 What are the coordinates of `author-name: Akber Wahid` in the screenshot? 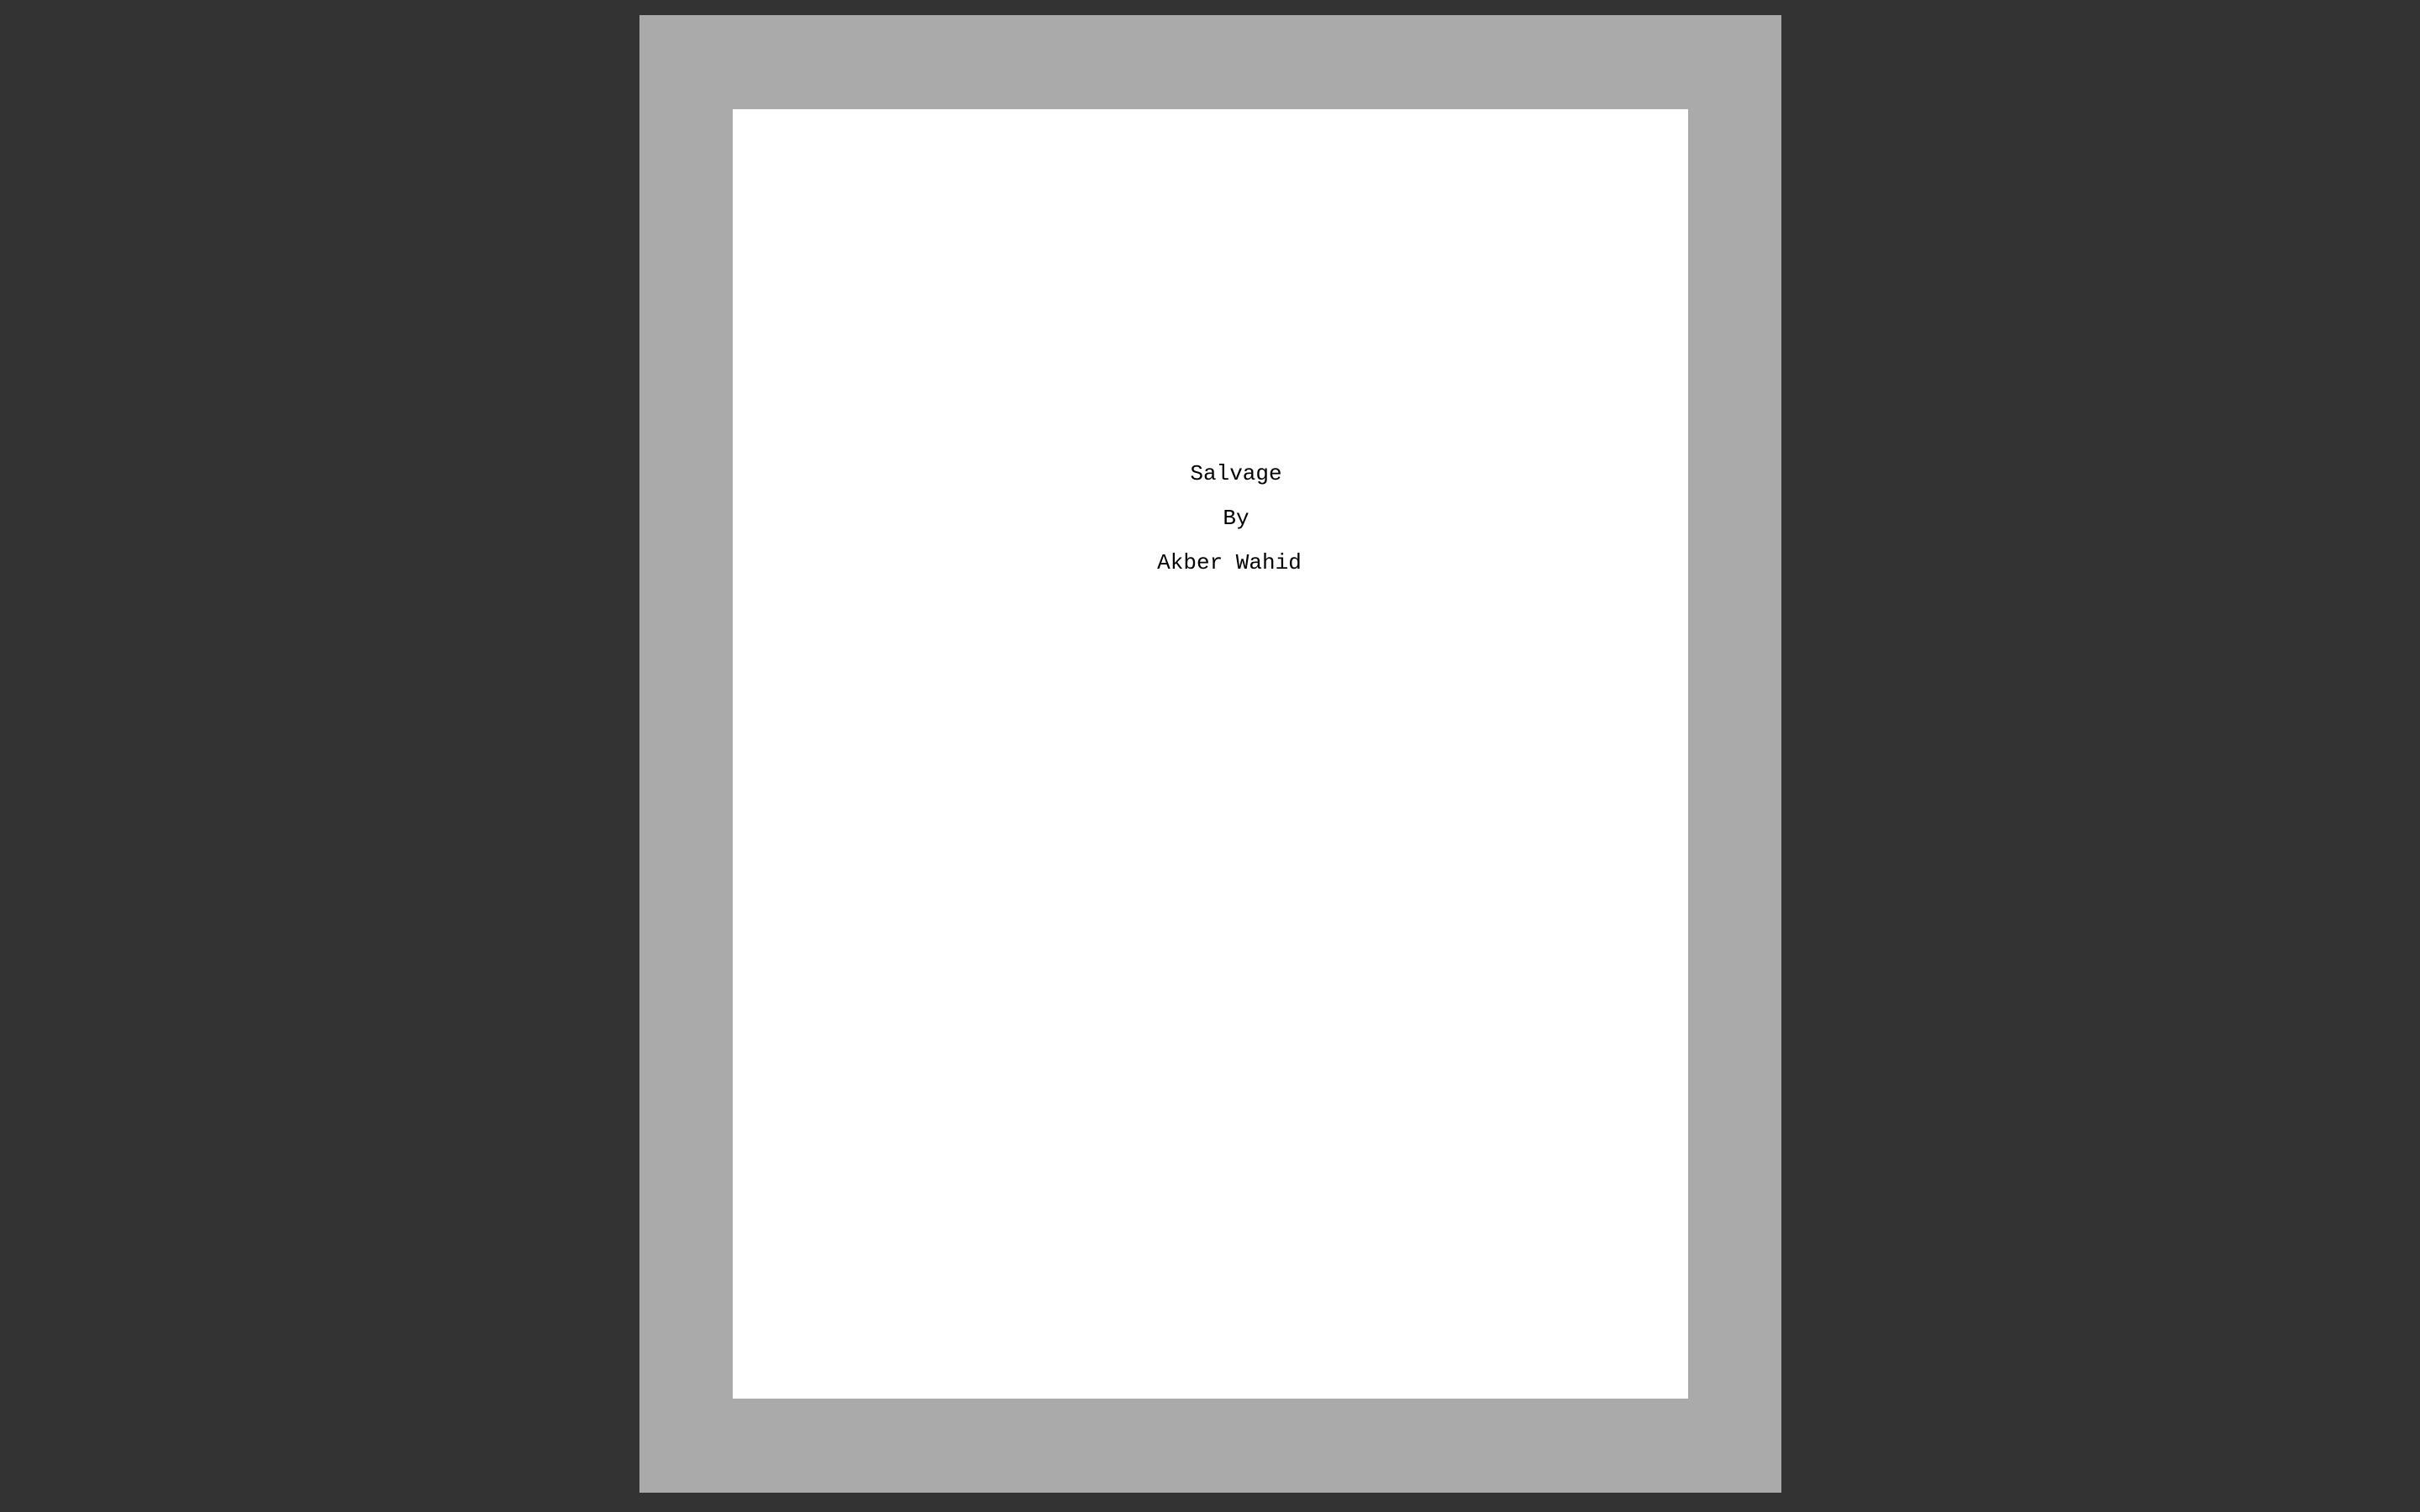 It's located at (1229, 562).